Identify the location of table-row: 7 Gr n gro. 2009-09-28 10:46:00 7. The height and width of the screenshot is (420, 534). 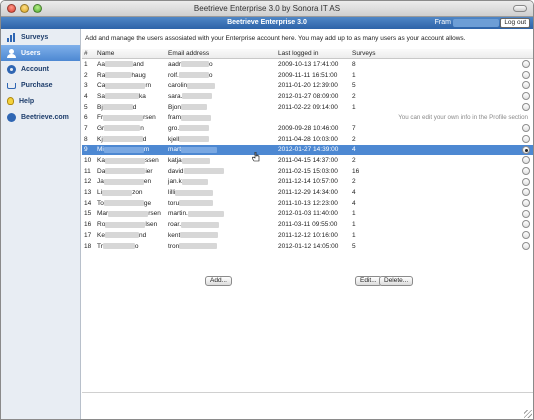
(307, 128).